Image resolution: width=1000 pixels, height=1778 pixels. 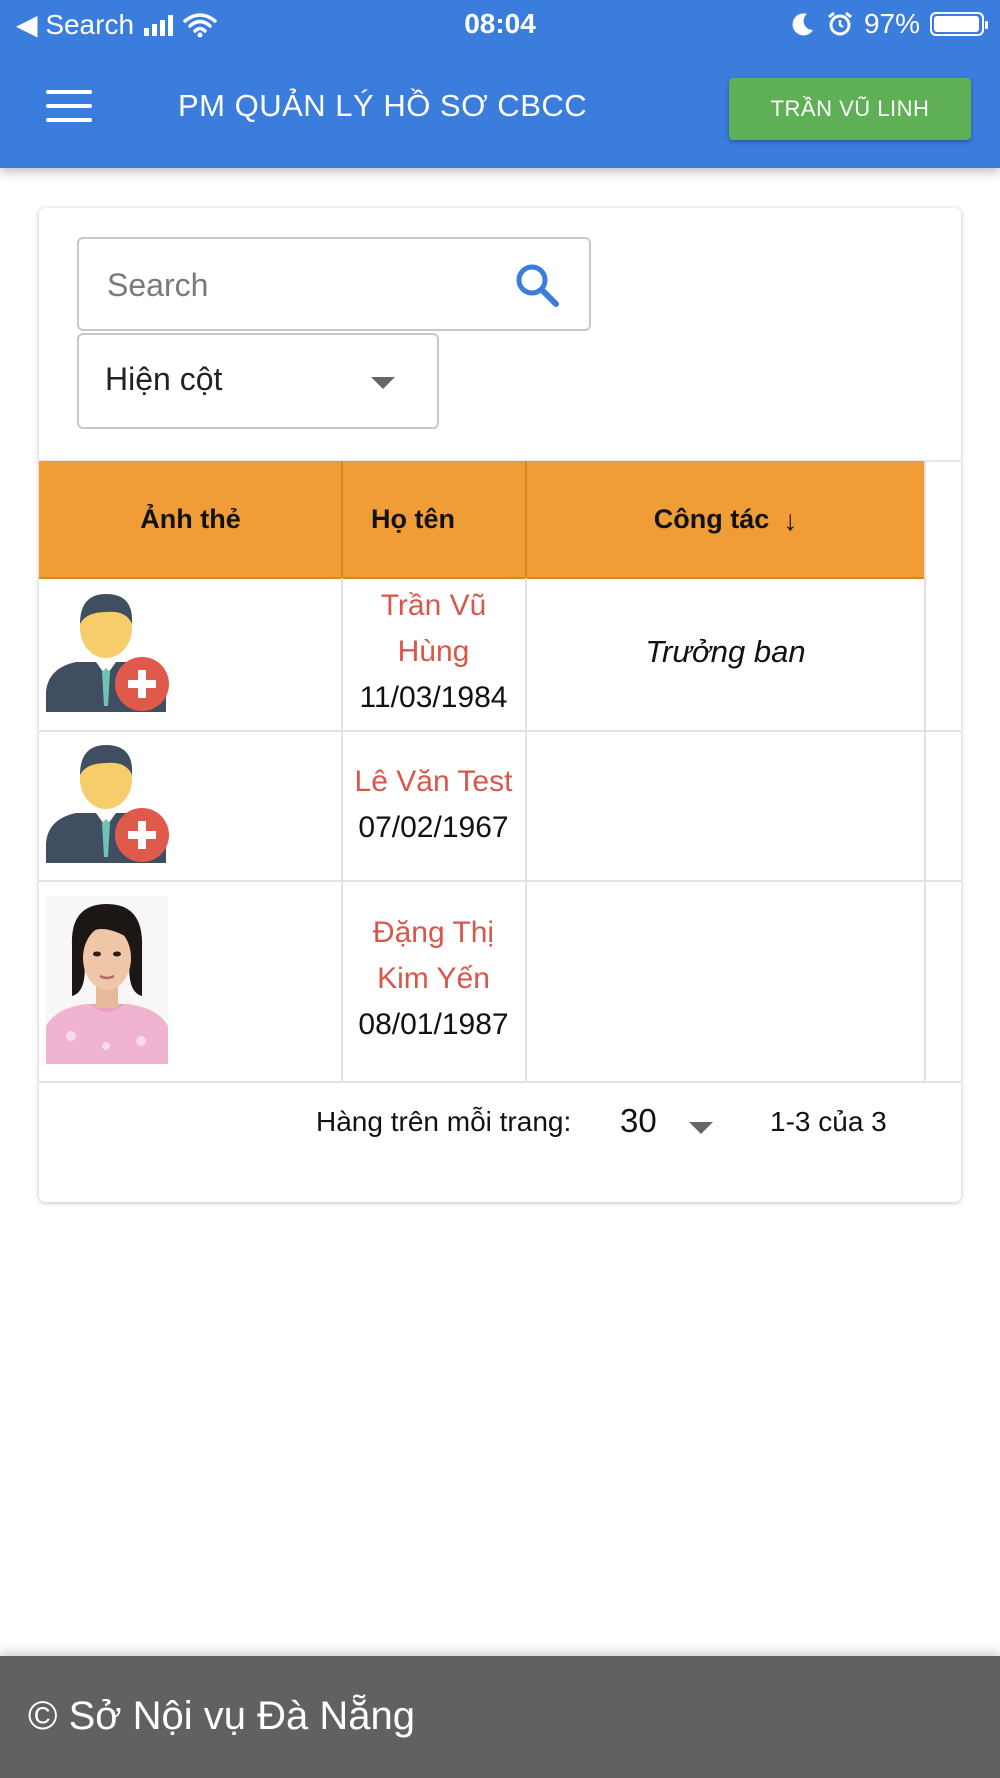 I want to click on table-header: Ảnh thẻ Họ tên Công tác ↓, so click(x=481, y=520).